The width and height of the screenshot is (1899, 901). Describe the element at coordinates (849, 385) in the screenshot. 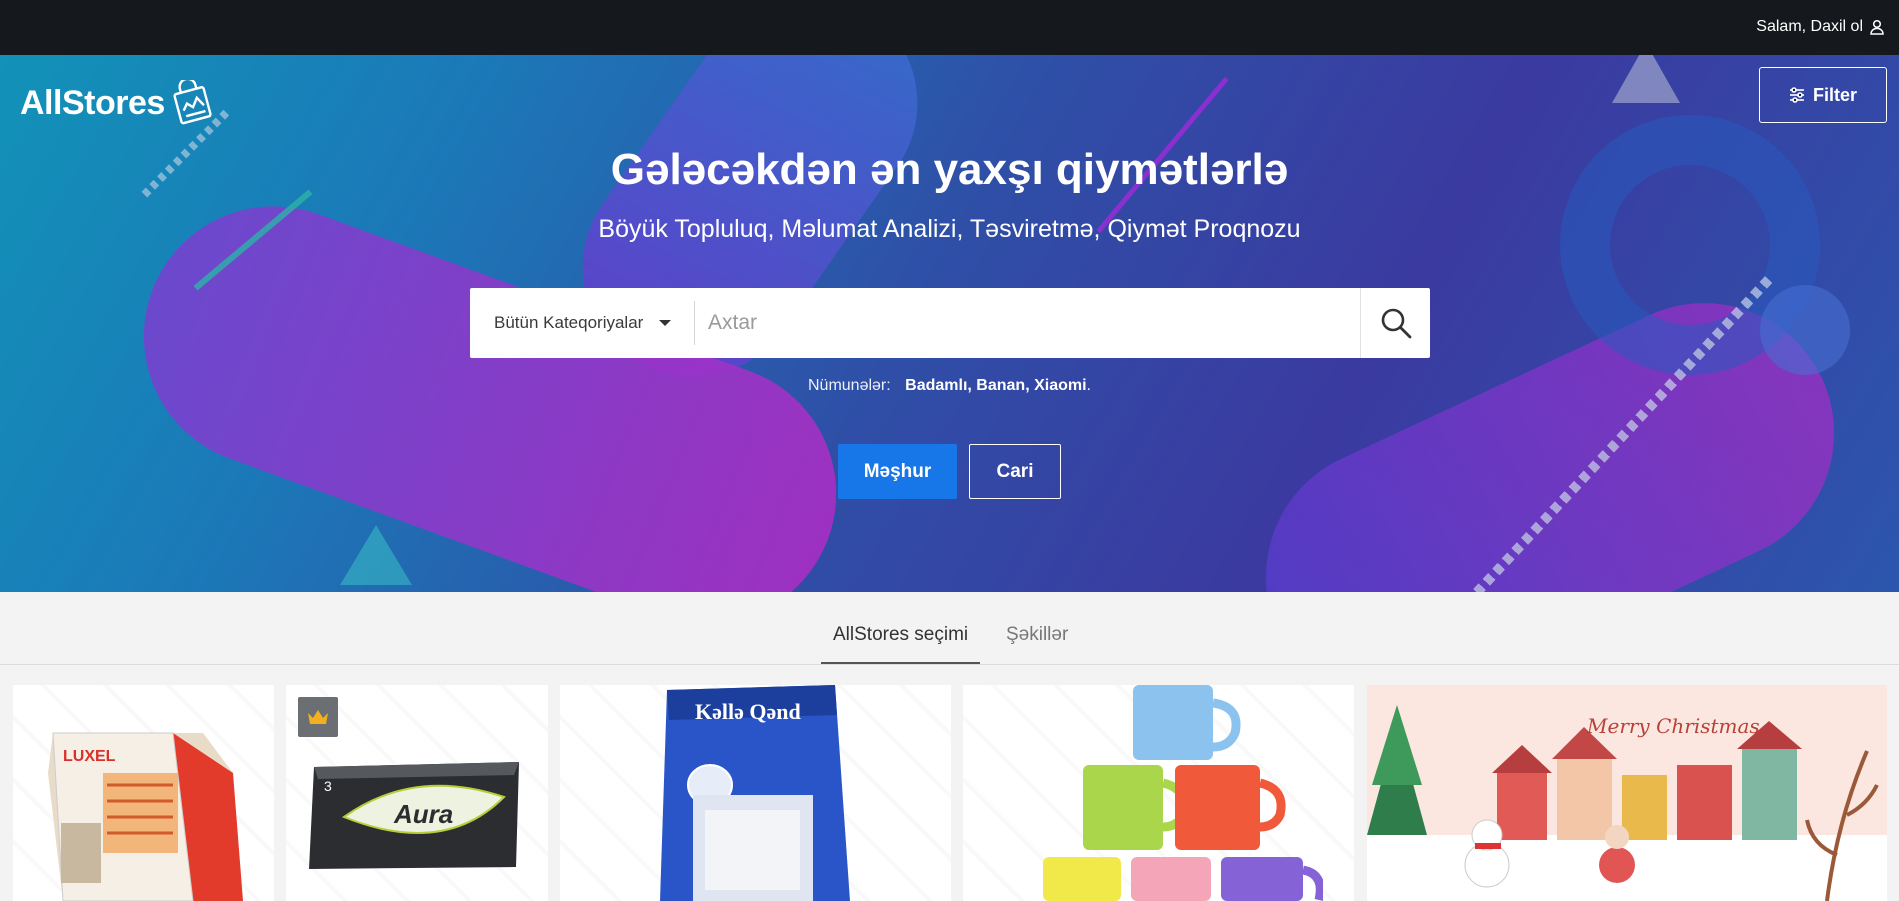

I see `examples-label: Nümunələr:` at that location.